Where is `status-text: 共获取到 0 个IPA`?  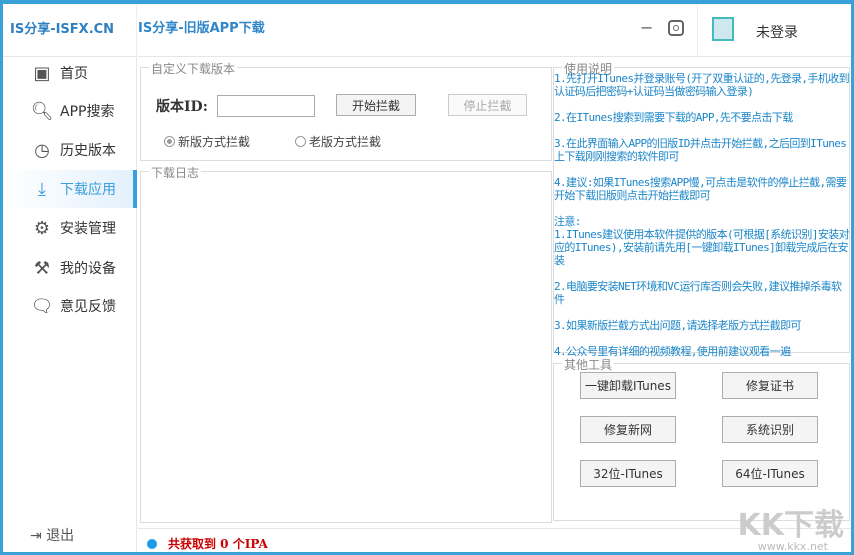
status-text: 共获取到 0 个IPA is located at coordinates (218, 544).